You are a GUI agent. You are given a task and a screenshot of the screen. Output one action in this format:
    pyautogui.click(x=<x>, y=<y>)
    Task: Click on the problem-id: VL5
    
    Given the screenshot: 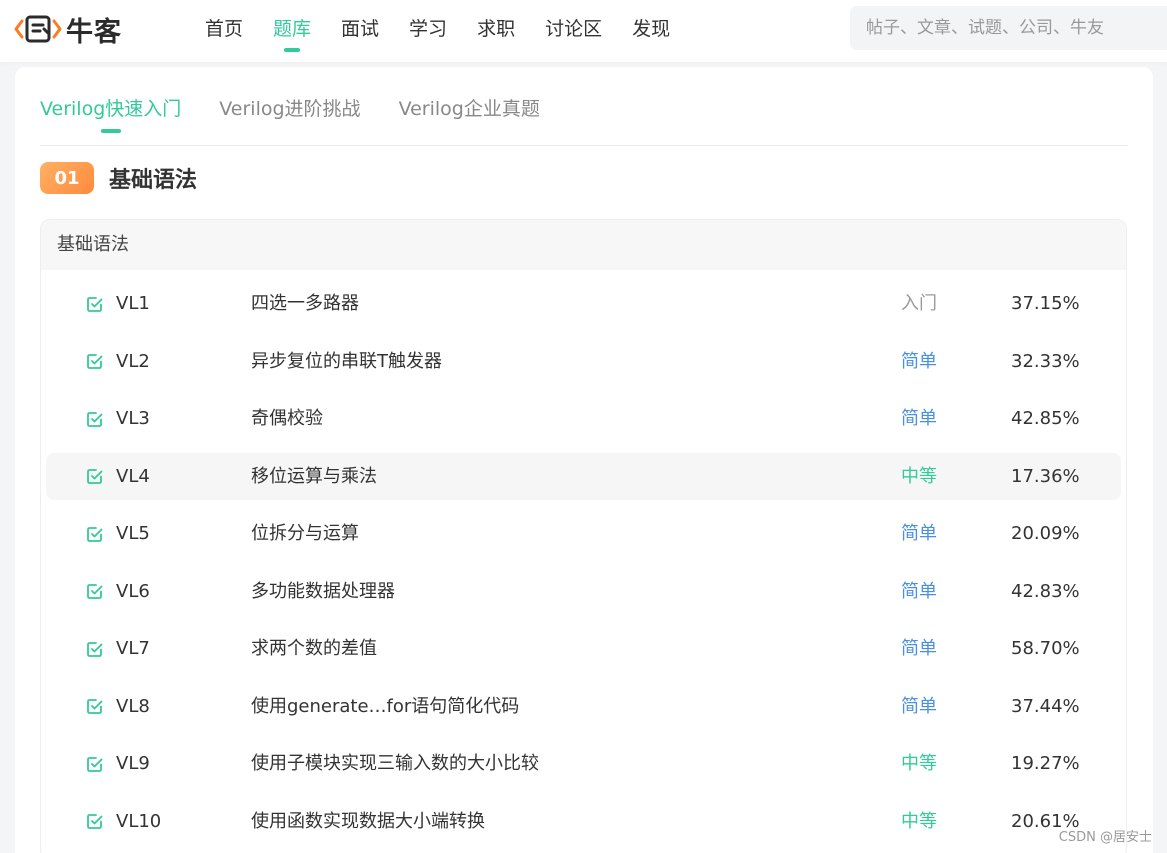 What is the action you would take?
    pyautogui.click(x=133, y=533)
    